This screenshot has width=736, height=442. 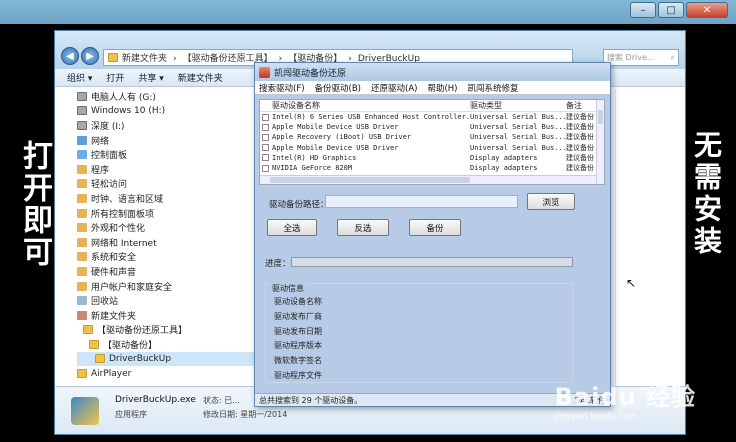 What do you see at coordinates (435, 227) in the screenshot?
I see `backup-button: 备份` at bounding box center [435, 227].